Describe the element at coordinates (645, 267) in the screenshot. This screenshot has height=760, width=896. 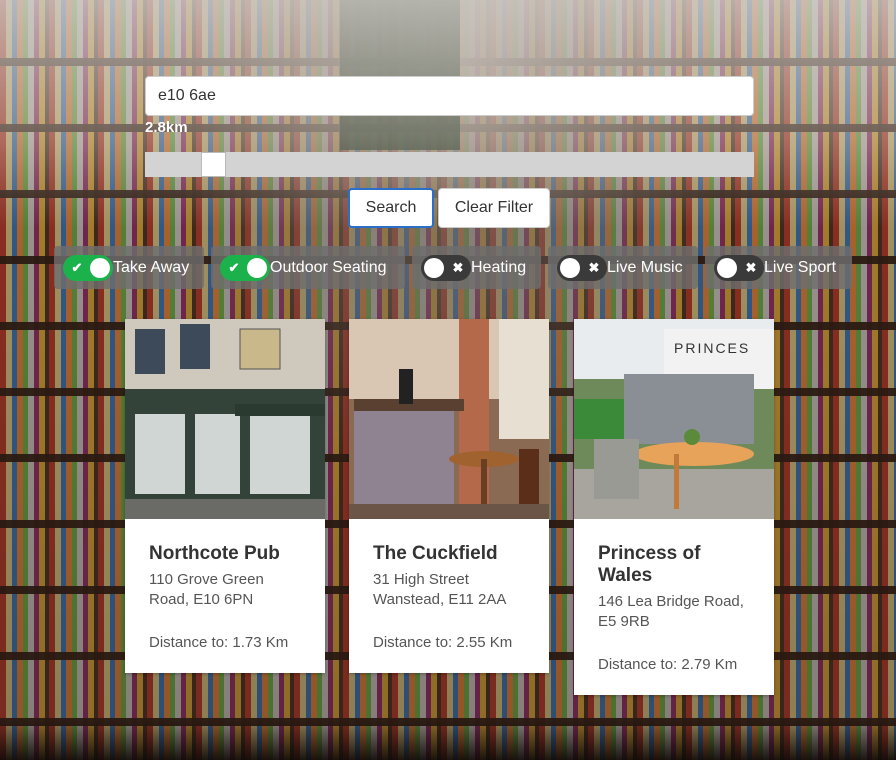
I see `filter-label: Live Music` at that location.